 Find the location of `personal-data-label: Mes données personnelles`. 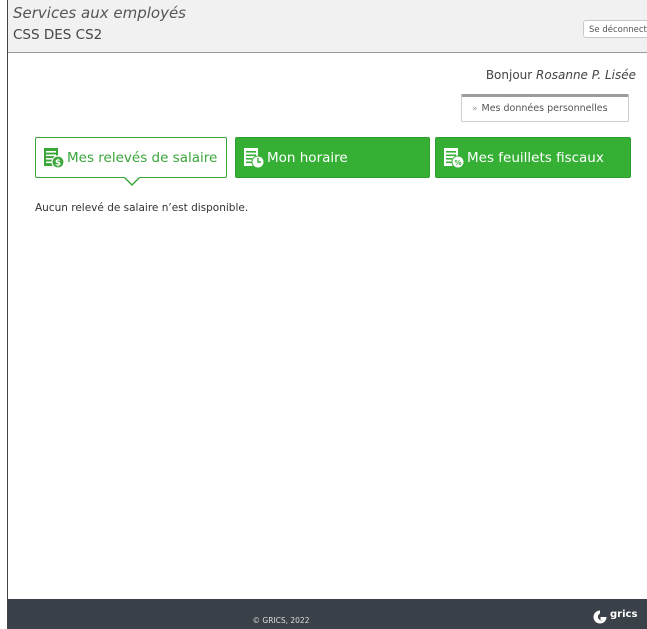

personal-data-label: Mes données personnelles is located at coordinates (544, 108).